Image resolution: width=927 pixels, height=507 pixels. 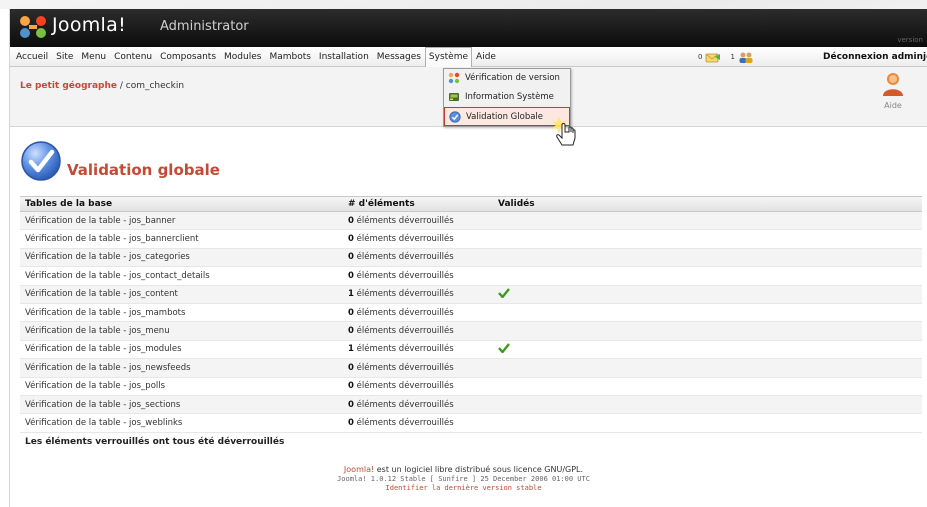 I want to click on breadcrumb-component: com_checkin, so click(x=155, y=86).